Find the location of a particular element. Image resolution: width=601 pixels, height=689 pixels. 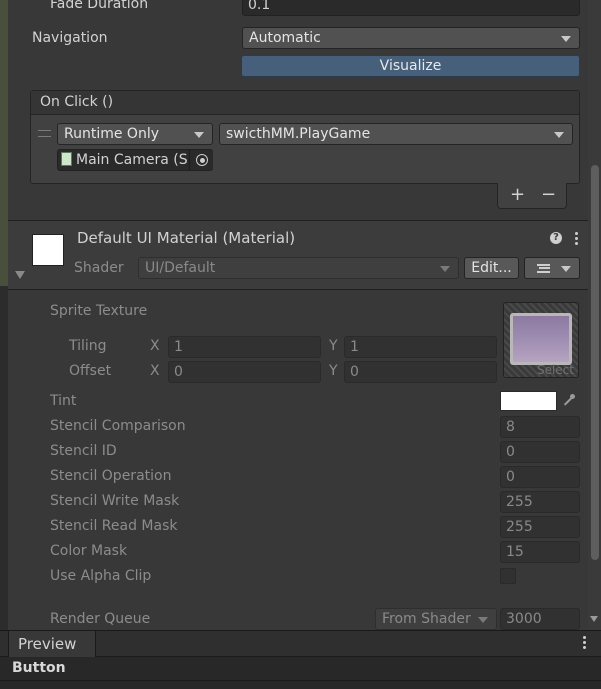

use-alpha-clip-checkbox is located at coordinates (508, 576).